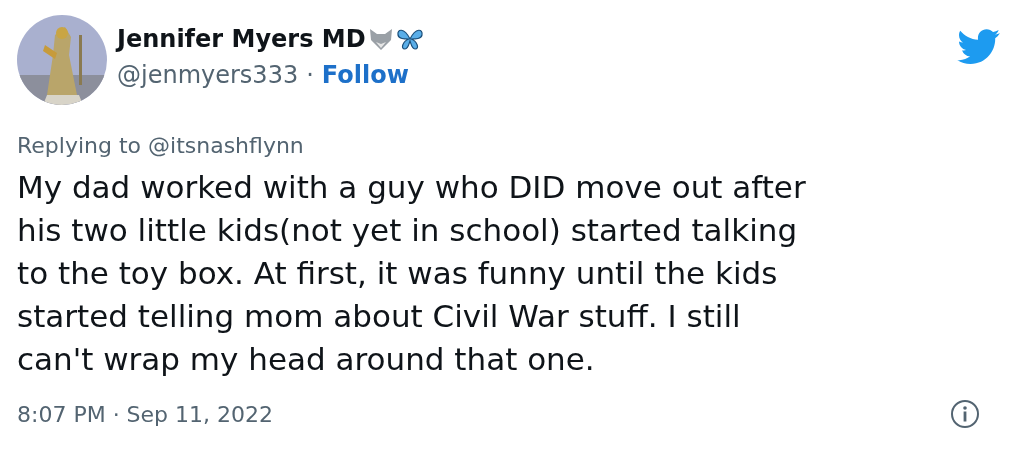 The height and width of the screenshot is (473, 1024). I want to click on butterfly-icon, so click(409, 39).